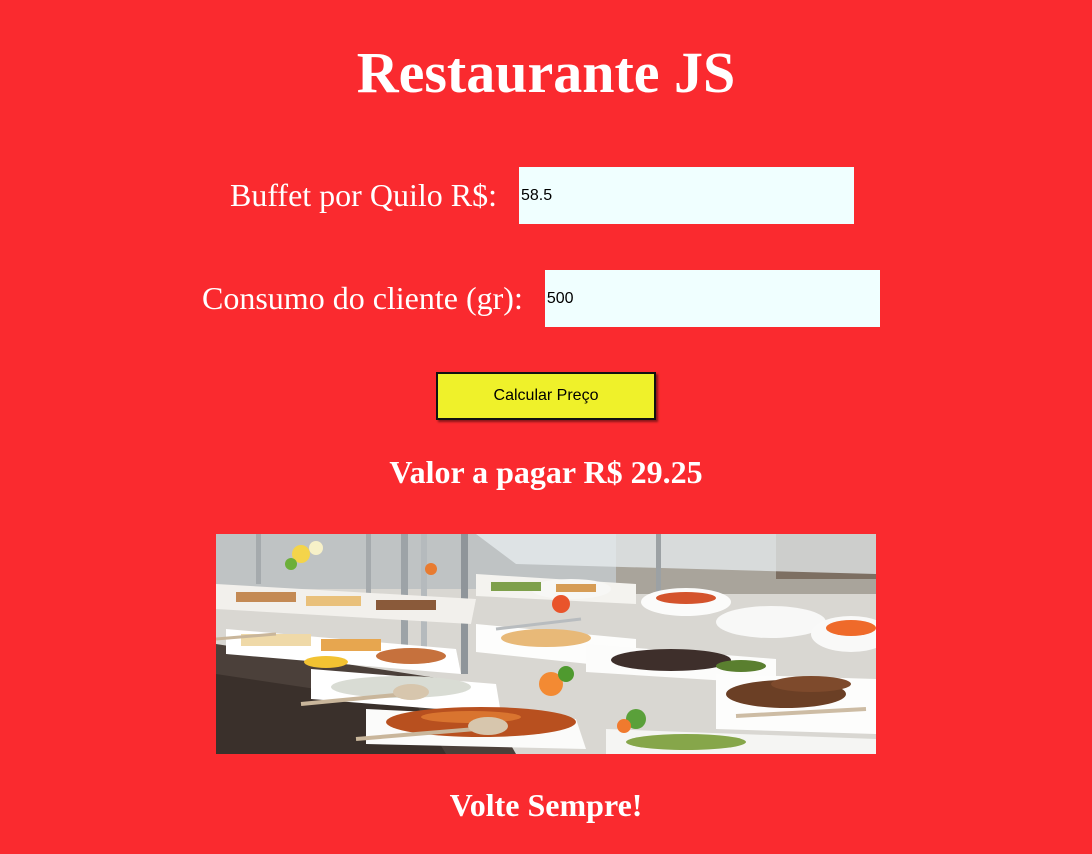 Image resolution: width=1092 pixels, height=854 pixels. What do you see at coordinates (546, 396) in the screenshot?
I see `calculate-button: Calcular Preço` at bounding box center [546, 396].